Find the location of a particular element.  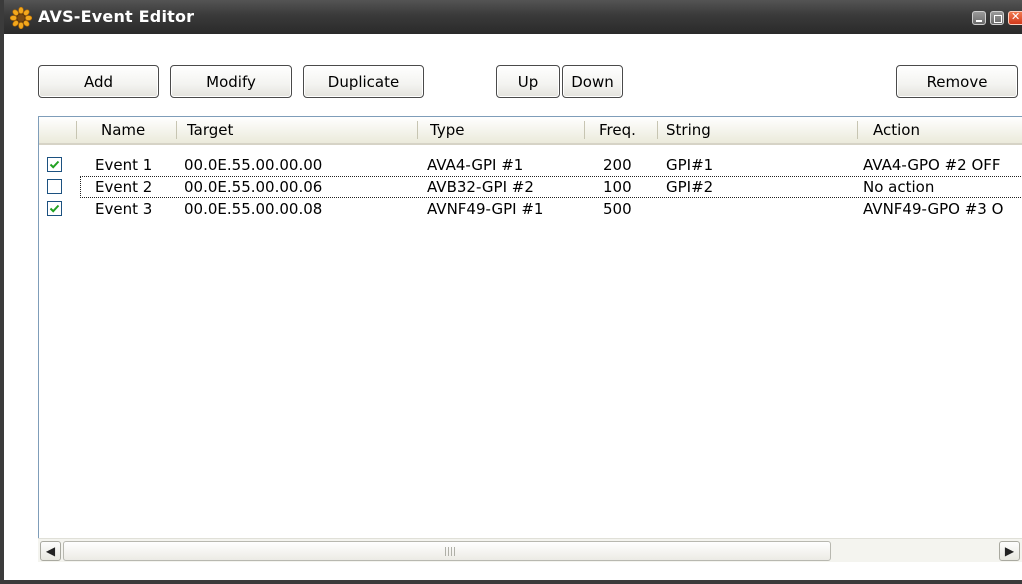

cell-target: 00.0E.55.00.00.08 is located at coordinates (253, 209).